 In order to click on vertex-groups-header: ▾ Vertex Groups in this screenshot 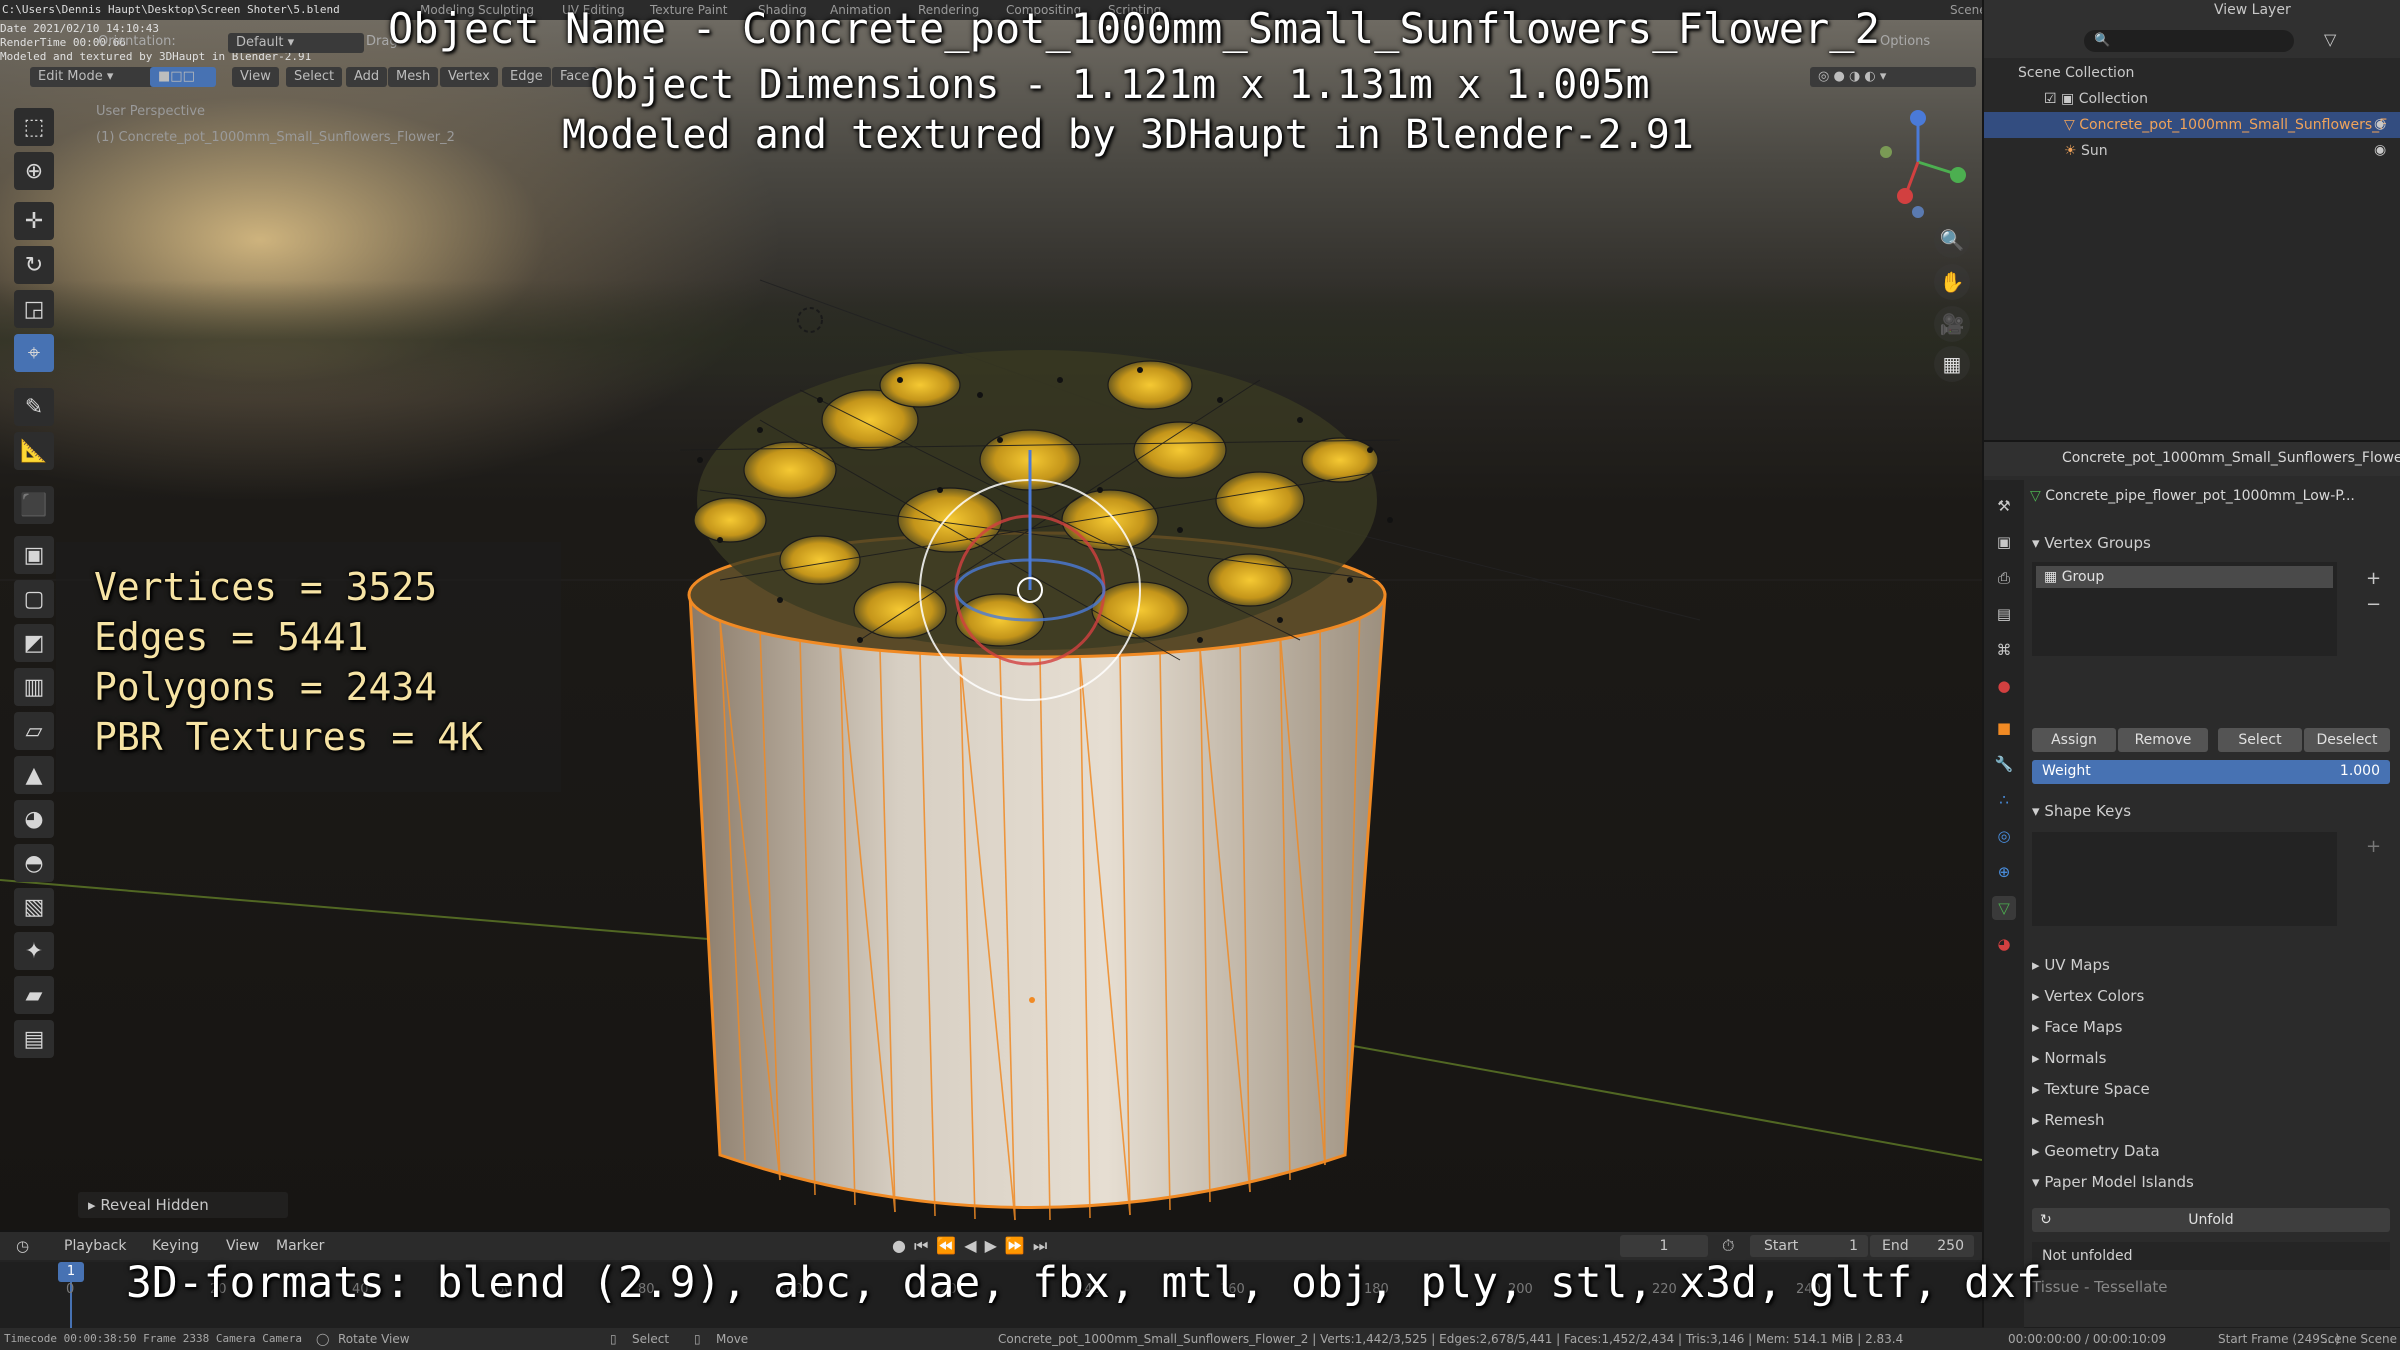, I will do `click(2091, 543)`.